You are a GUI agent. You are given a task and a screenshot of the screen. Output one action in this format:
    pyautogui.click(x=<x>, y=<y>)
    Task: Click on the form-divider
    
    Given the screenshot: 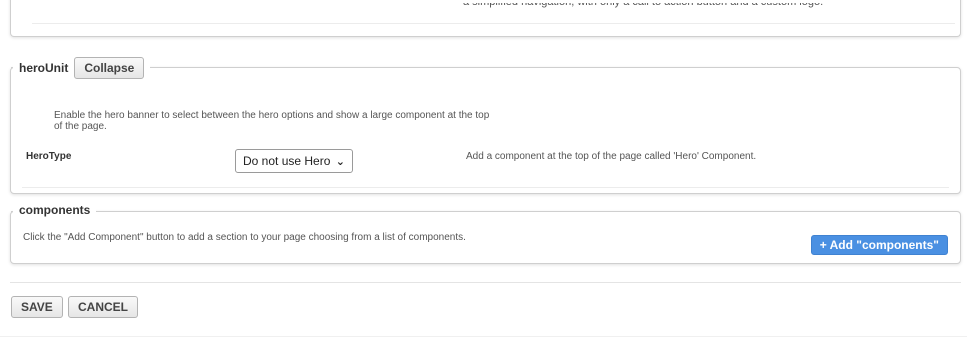 What is the action you would take?
    pyautogui.click(x=485, y=282)
    